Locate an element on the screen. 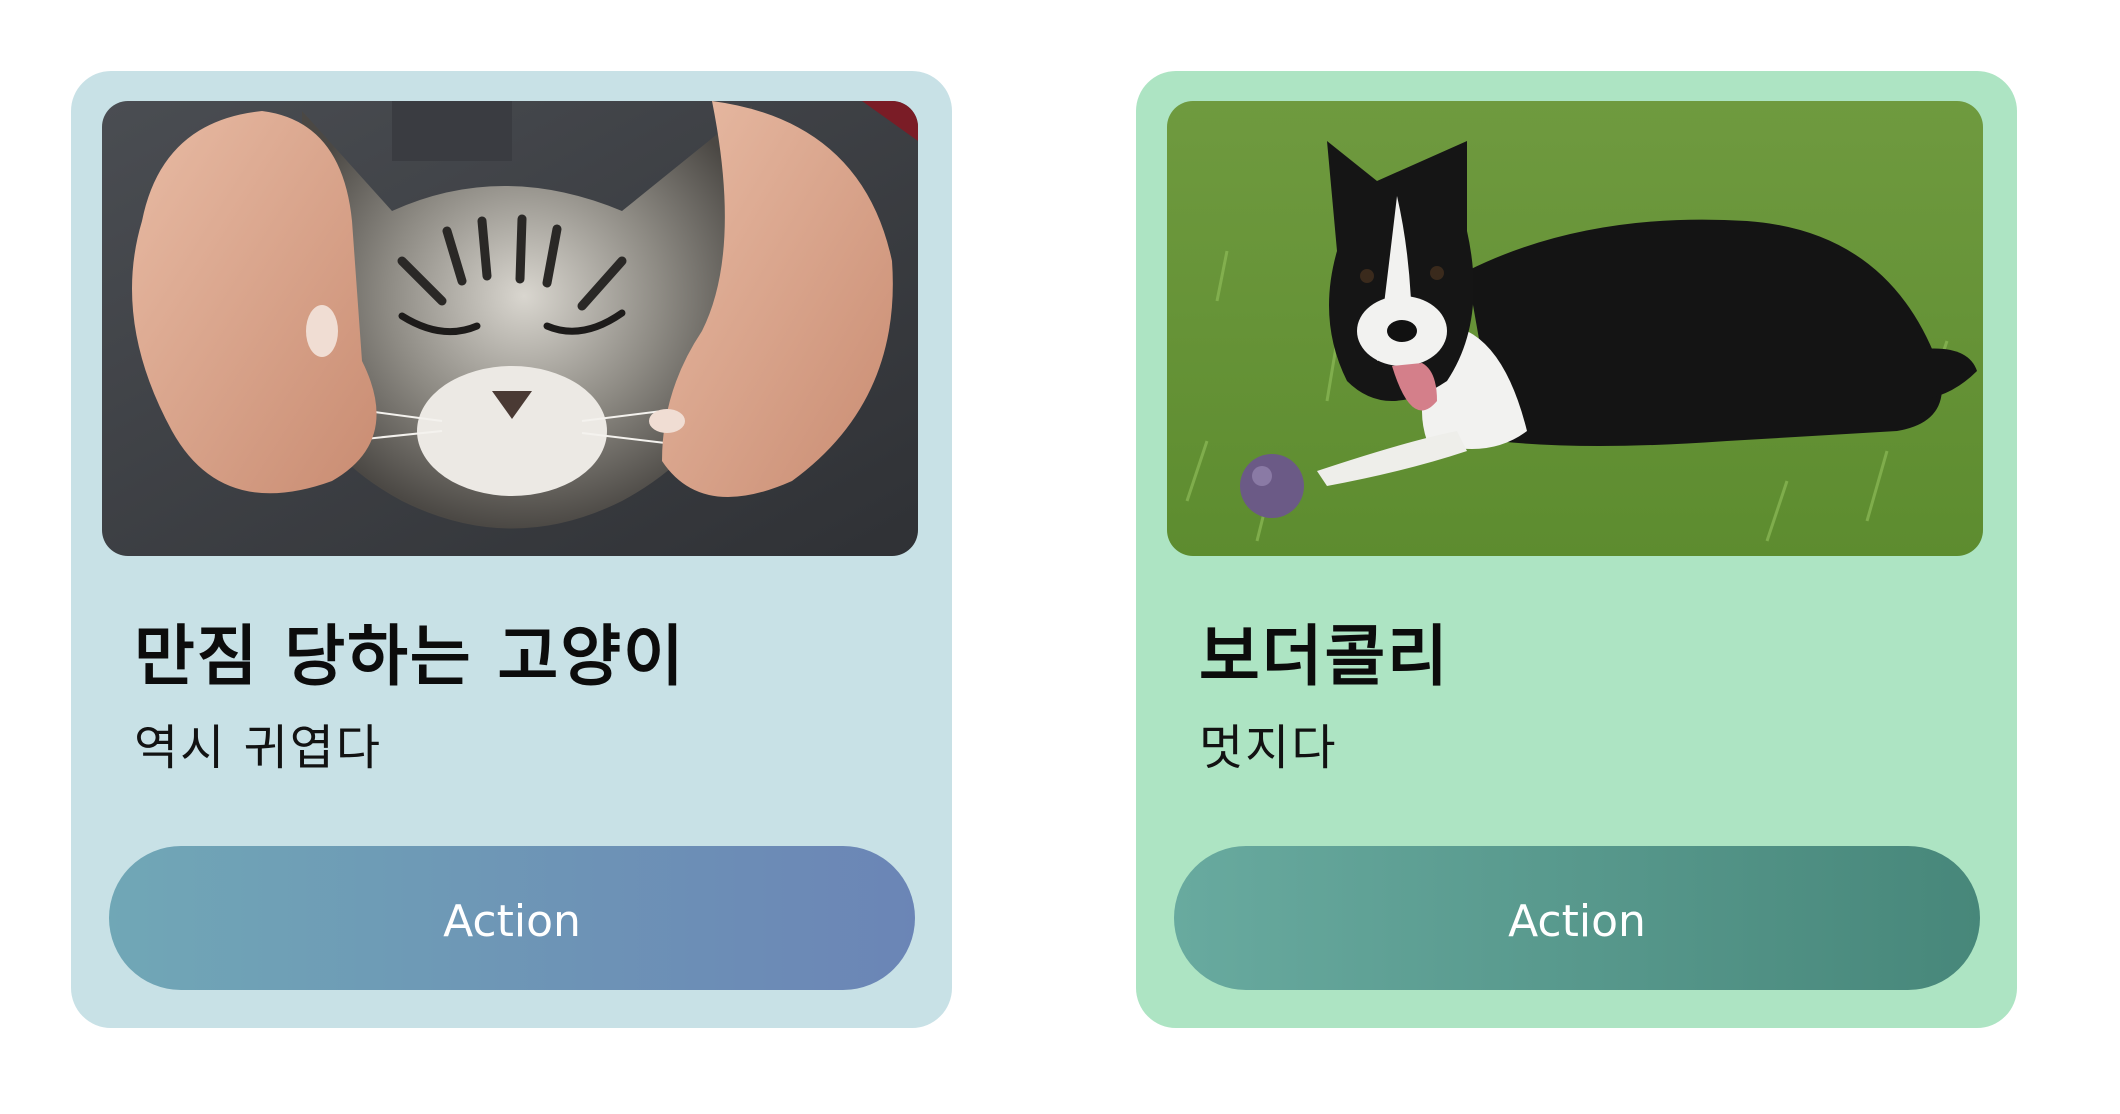 The width and height of the screenshot is (2120, 1114). card-subtitle: 멋지다 is located at coordinates (1268, 748).